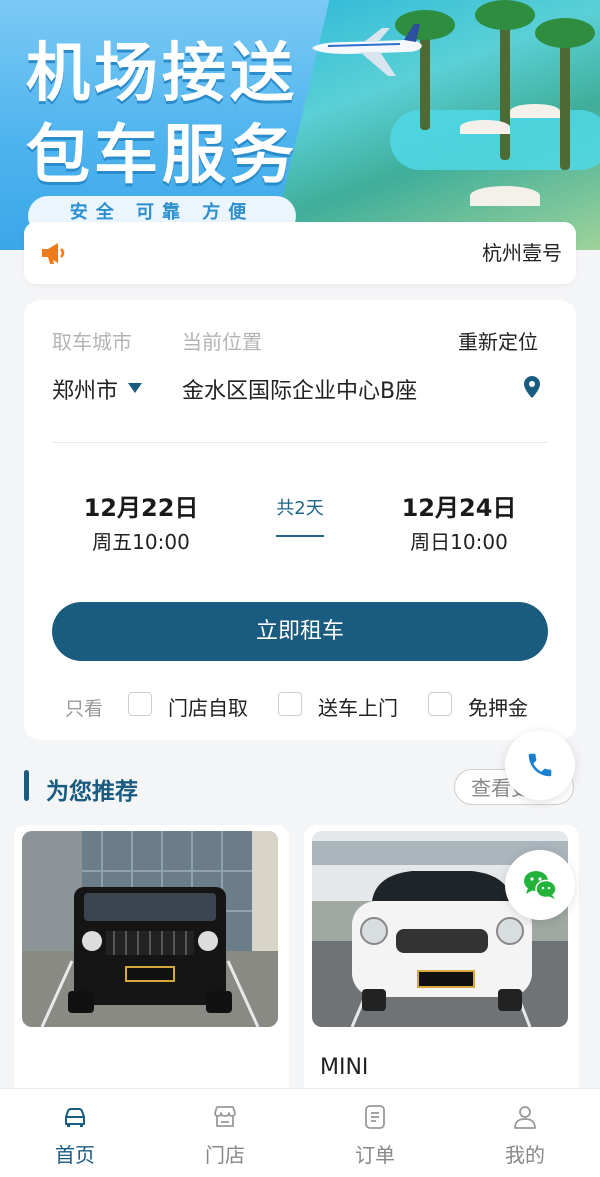 Image resolution: width=600 pixels, height=1177 pixels. I want to click on no-deposit-label: 免押金, so click(498, 706).